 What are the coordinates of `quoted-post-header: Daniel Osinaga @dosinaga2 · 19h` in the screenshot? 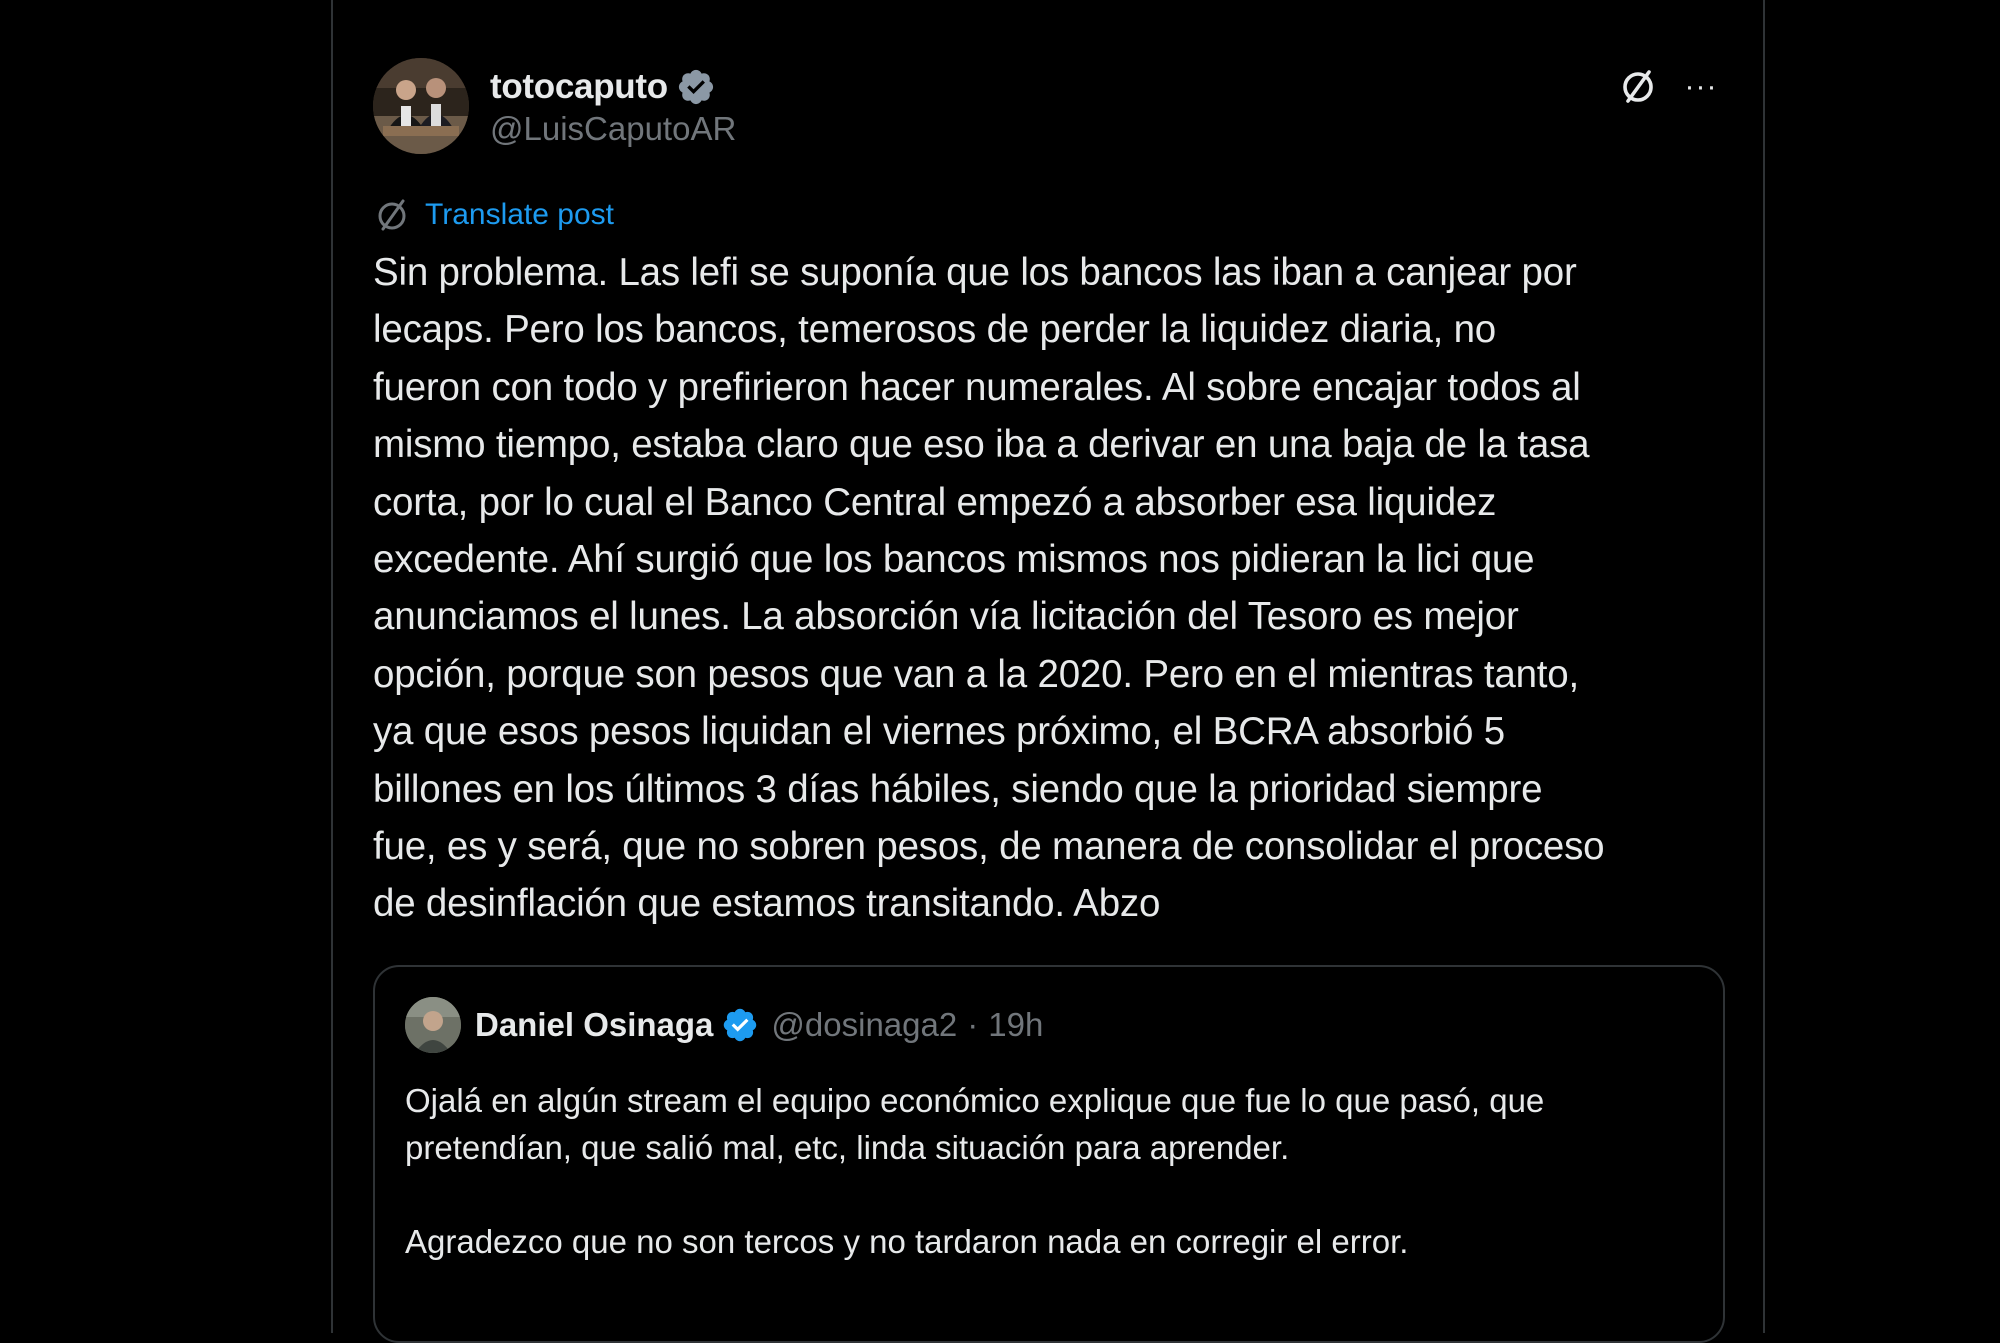 It's located at (724, 1025).